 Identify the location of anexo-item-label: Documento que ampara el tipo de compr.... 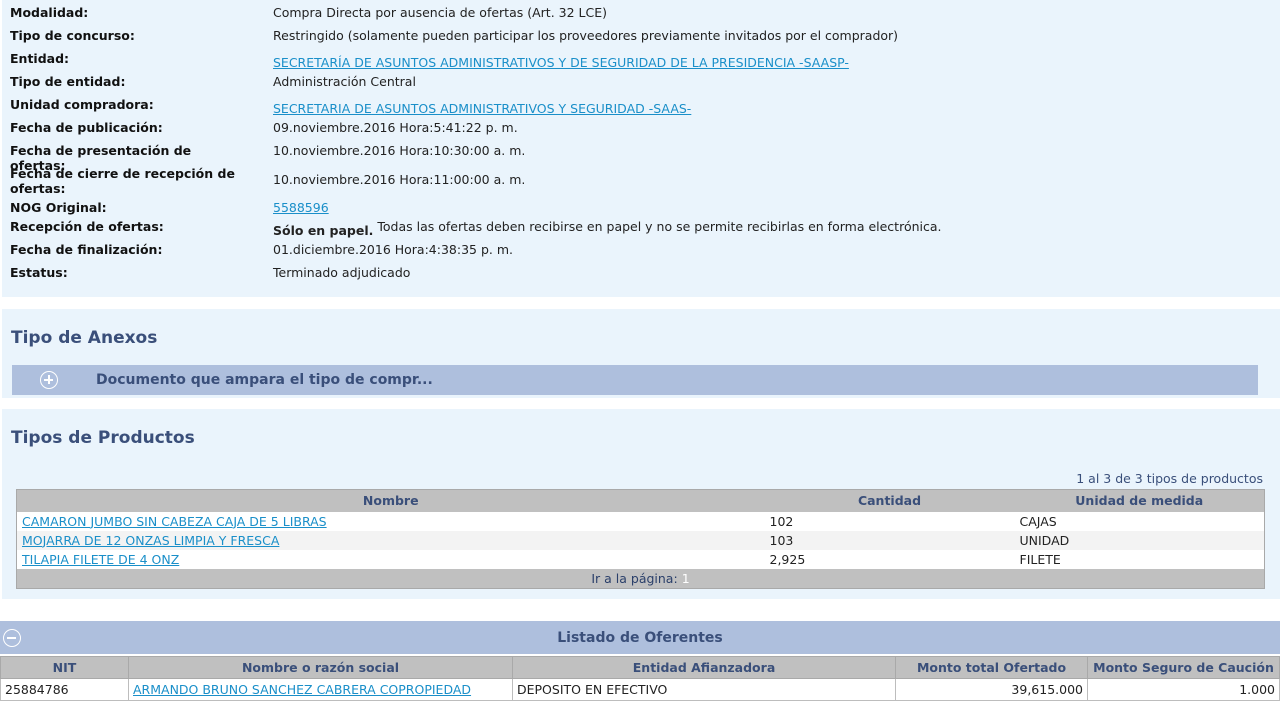
(264, 380).